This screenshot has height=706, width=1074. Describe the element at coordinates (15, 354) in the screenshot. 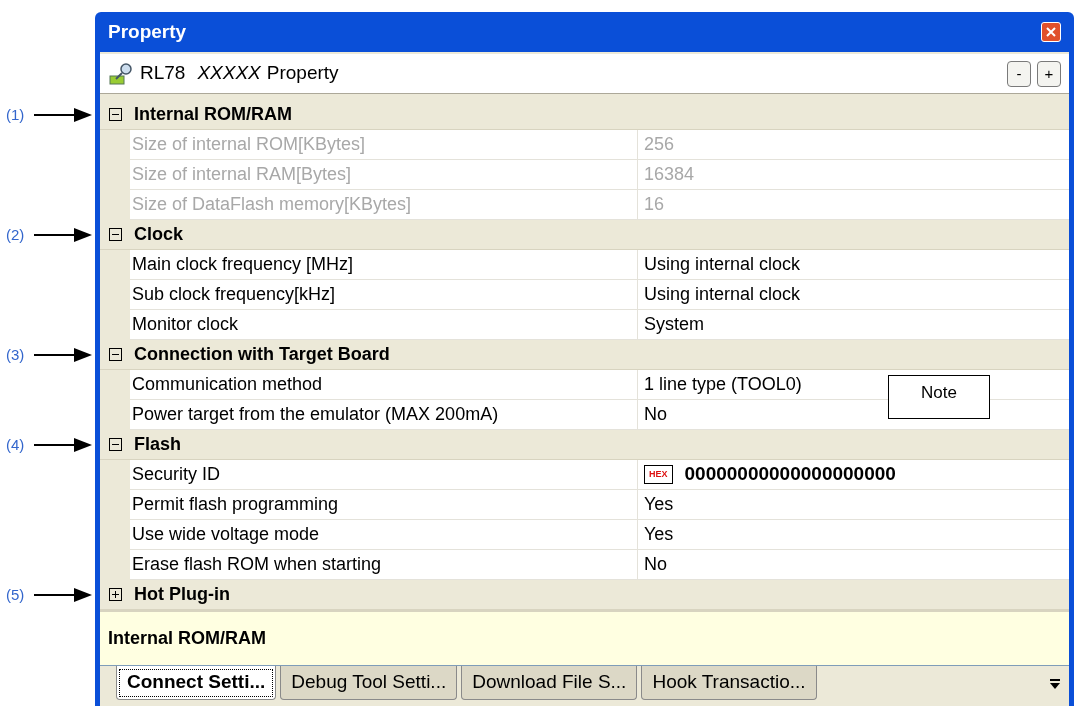

I see `annotation-label: (3)` at that location.